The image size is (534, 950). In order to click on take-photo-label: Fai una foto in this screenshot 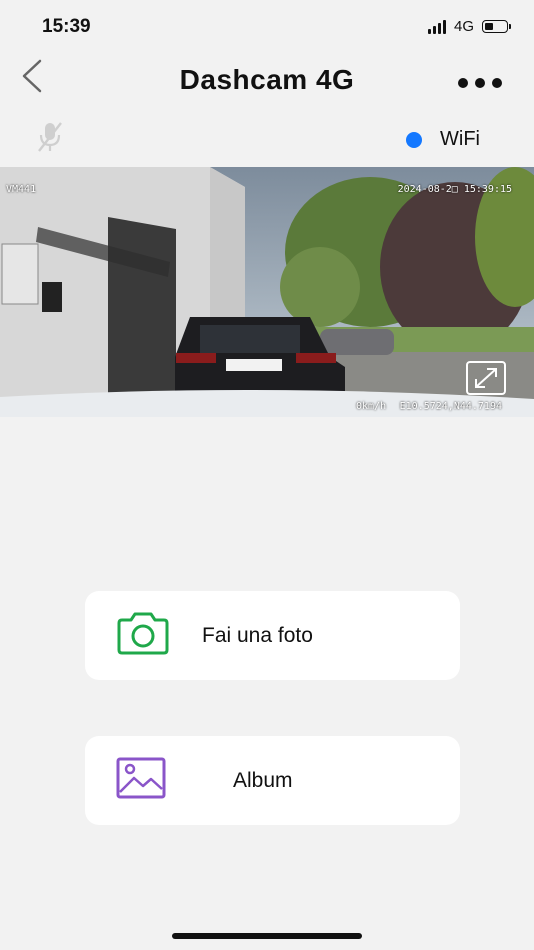, I will do `click(257, 635)`.